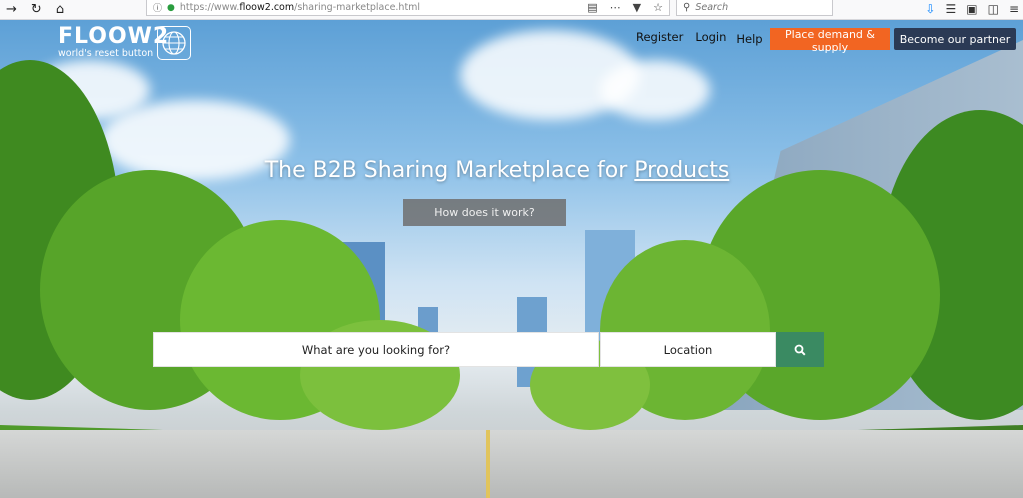  I want to click on bookmark-star-icon: ☆, so click(658, 7).